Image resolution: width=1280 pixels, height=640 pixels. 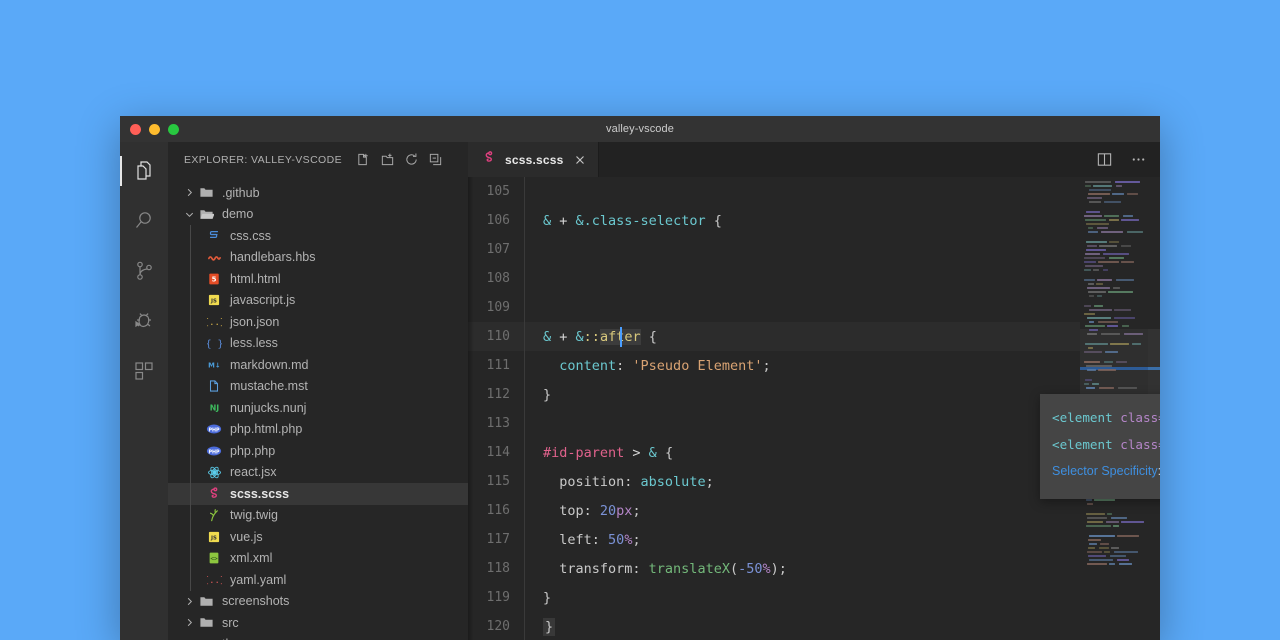 I want to click on new-file-icon, so click(x=363, y=160).